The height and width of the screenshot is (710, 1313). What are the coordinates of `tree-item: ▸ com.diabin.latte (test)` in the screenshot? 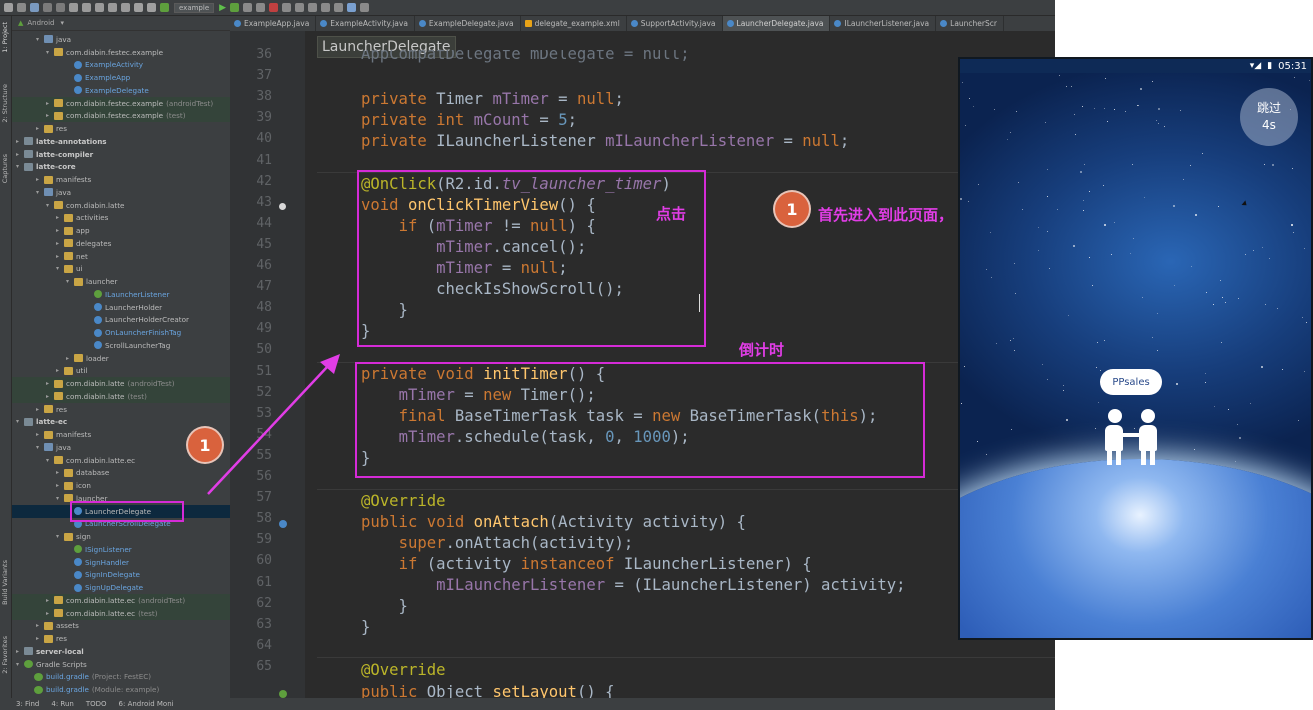 It's located at (121, 396).